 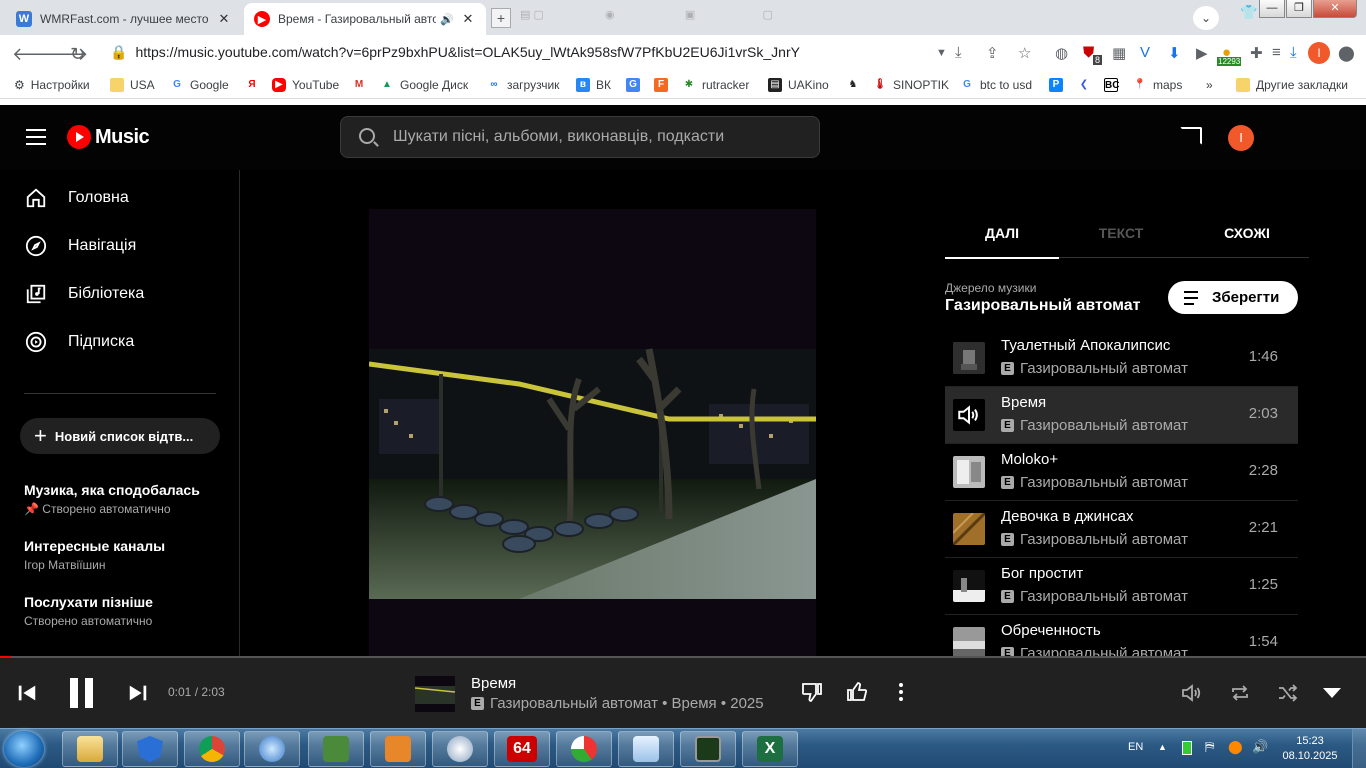 I want to click on tab-lyrics: ТЕКСТ, so click(x=1121, y=233).